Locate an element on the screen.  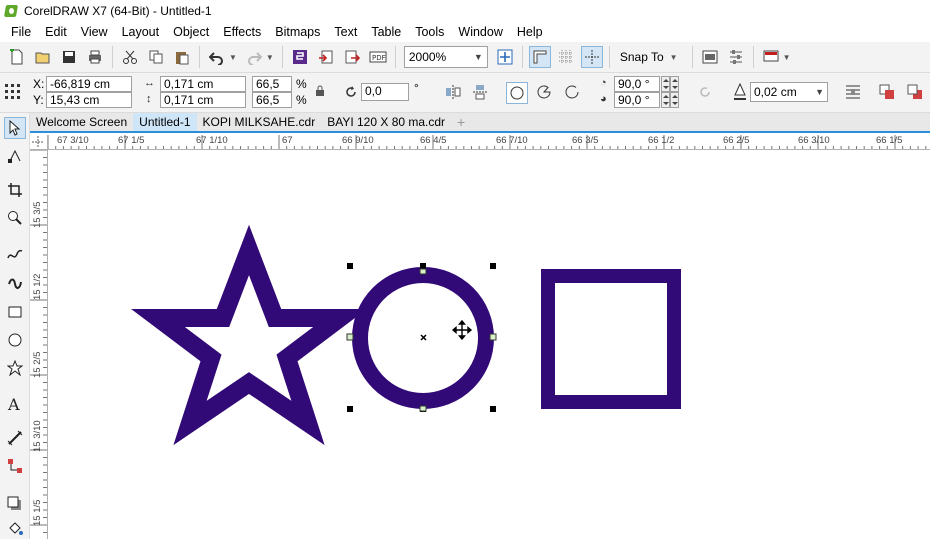
pie-mode-button is located at coordinates (545, 93).